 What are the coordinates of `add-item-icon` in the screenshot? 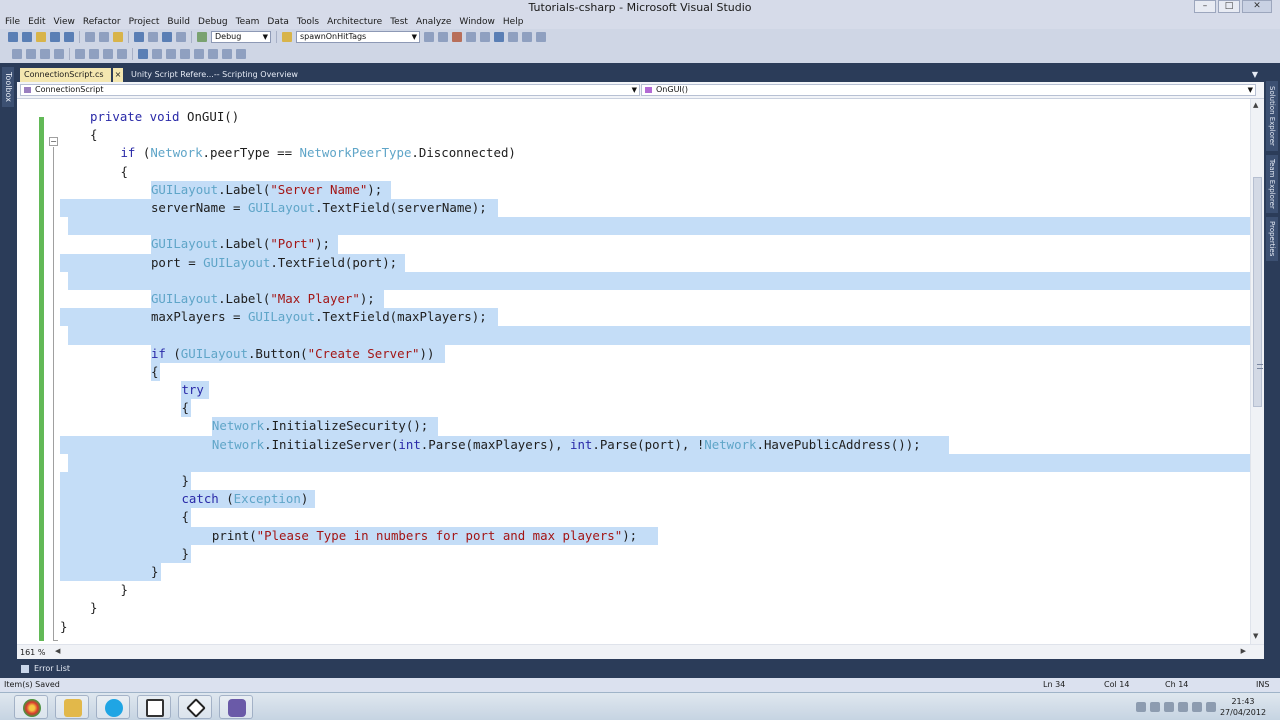 It's located at (27, 37).